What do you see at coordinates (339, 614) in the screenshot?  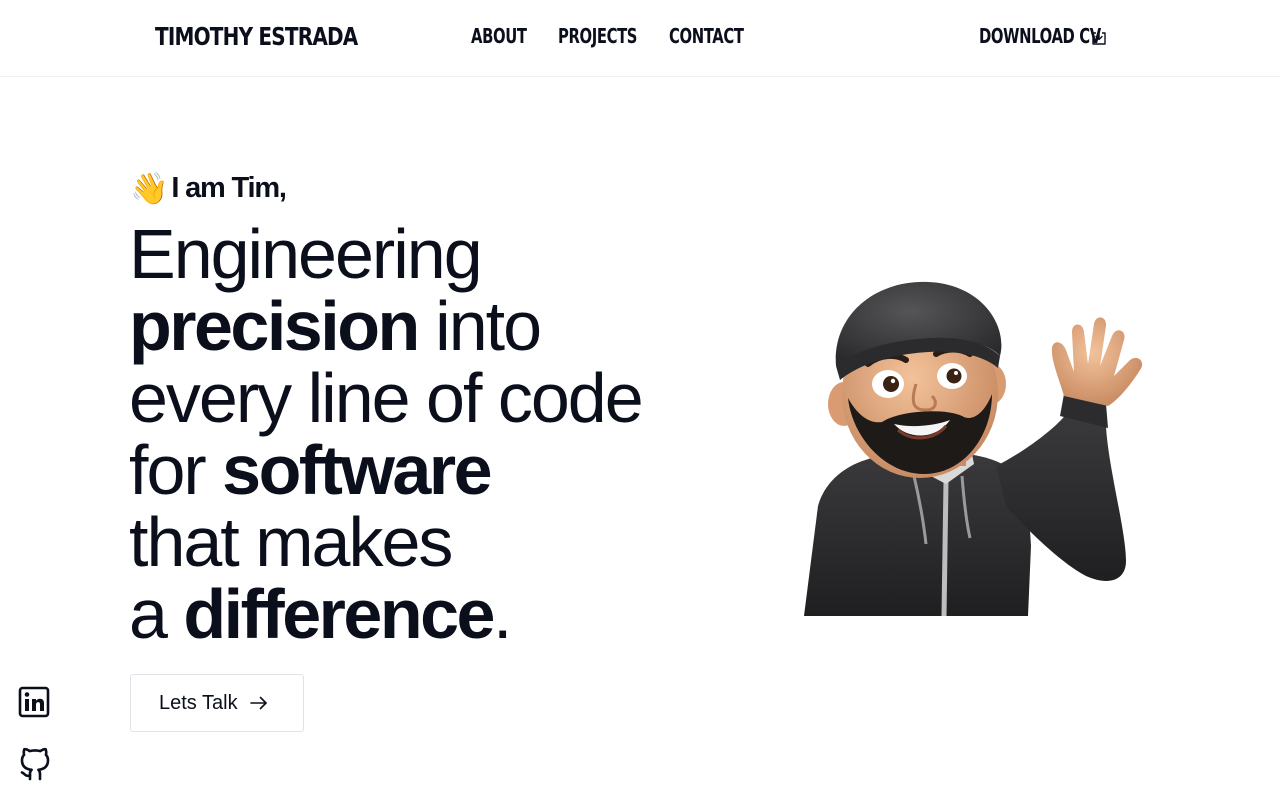 I see `headline-bold-difference: difference` at bounding box center [339, 614].